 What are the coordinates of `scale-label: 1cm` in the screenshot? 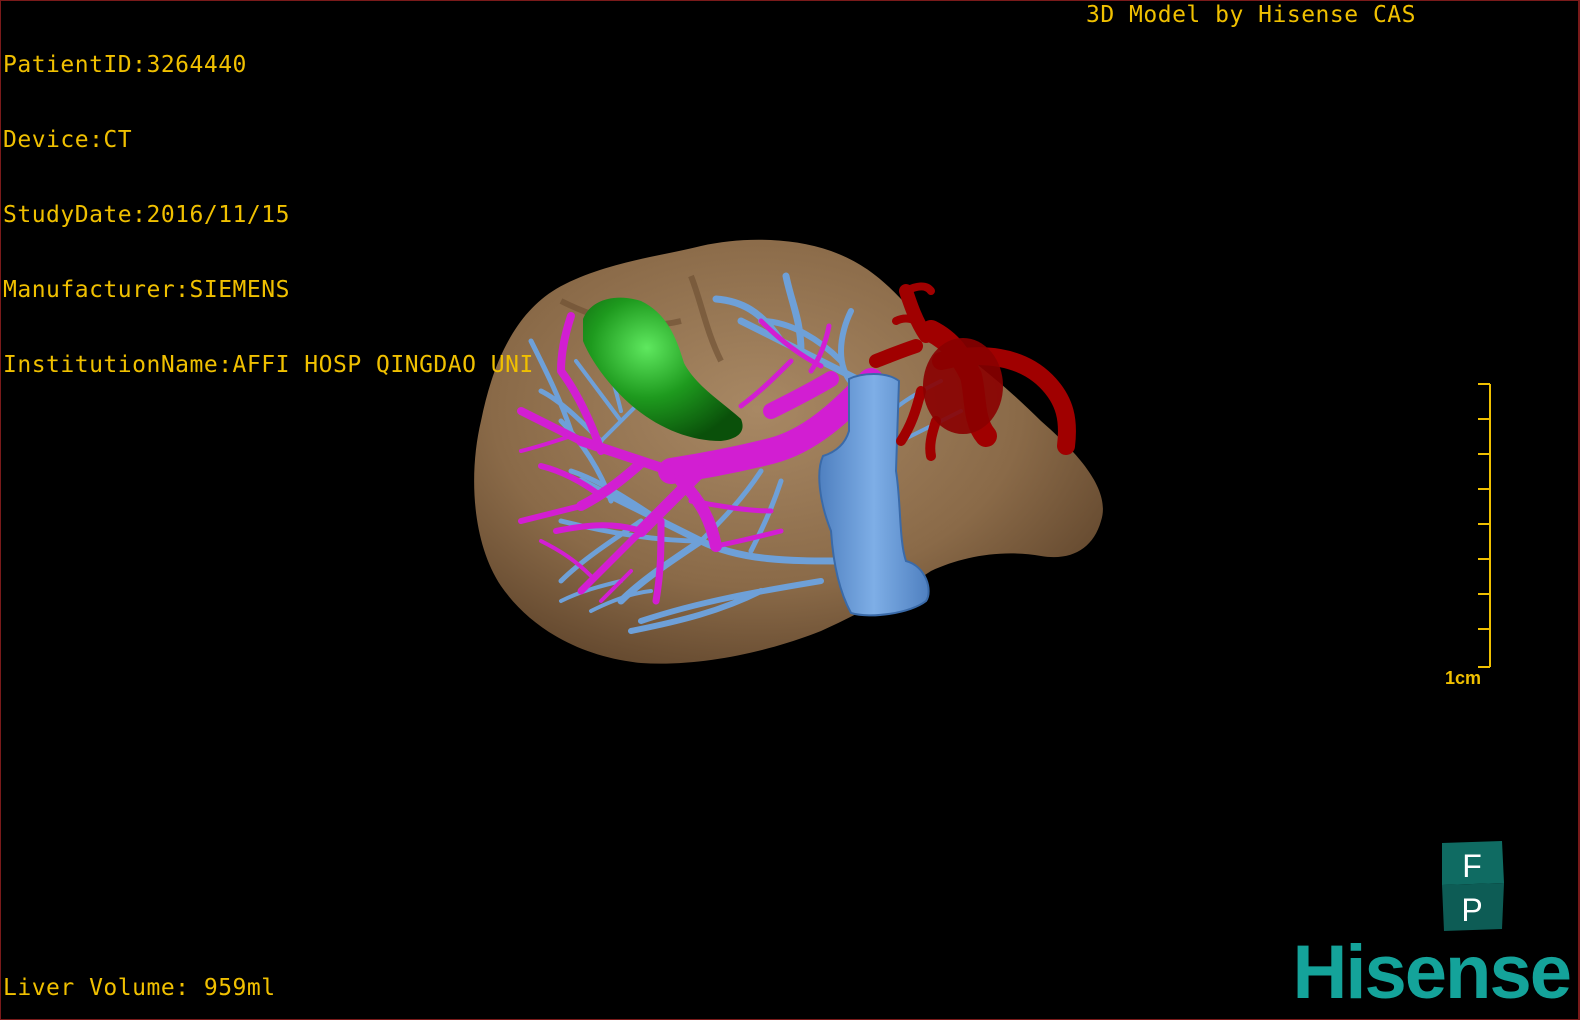 It's located at (1463, 678).